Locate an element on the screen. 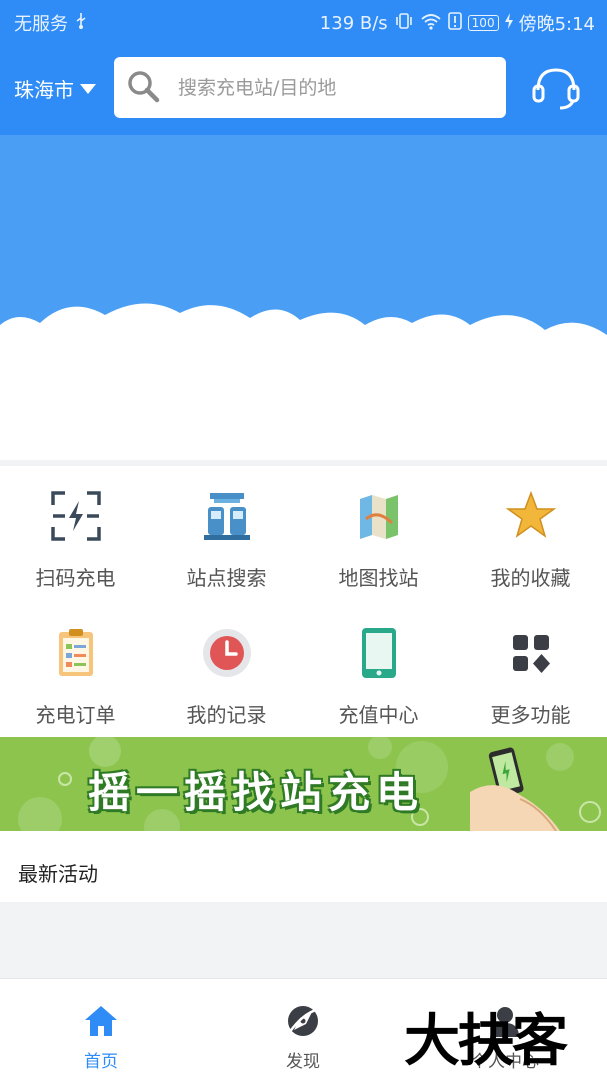  banner-slogan-left: 电·车·生活 is located at coordinates (152, 411).